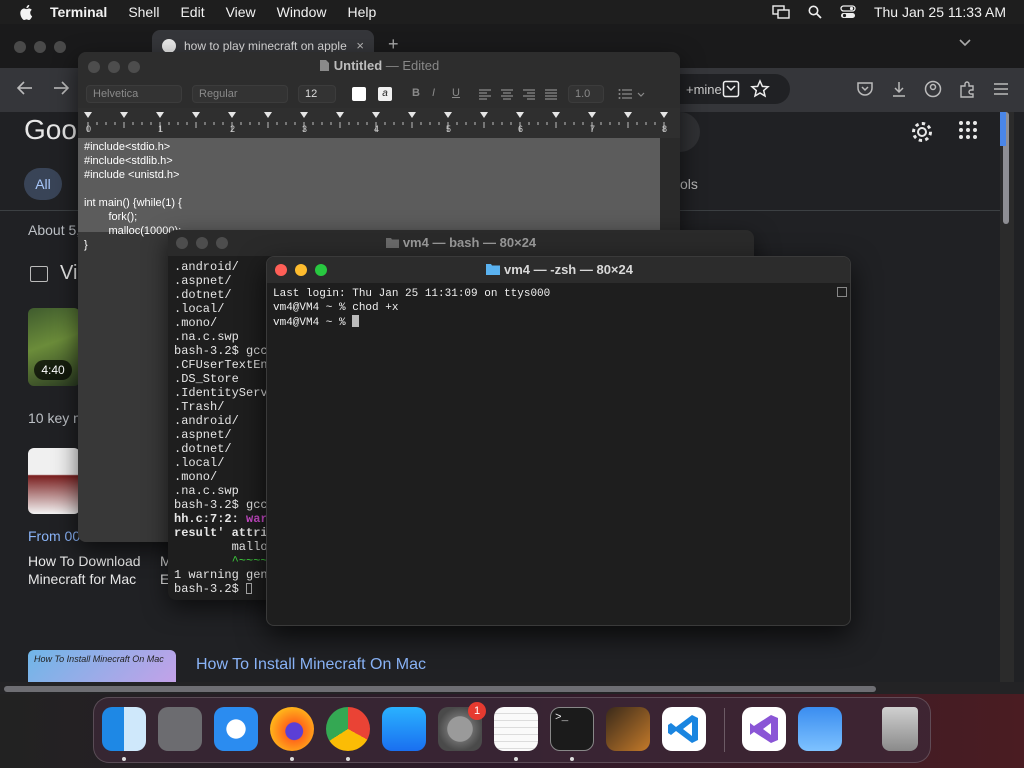 This screenshot has width=1024, height=768. Describe the element at coordinates (781, 12) in the screenshot. I see `screen-mirroring-icon` at that location.